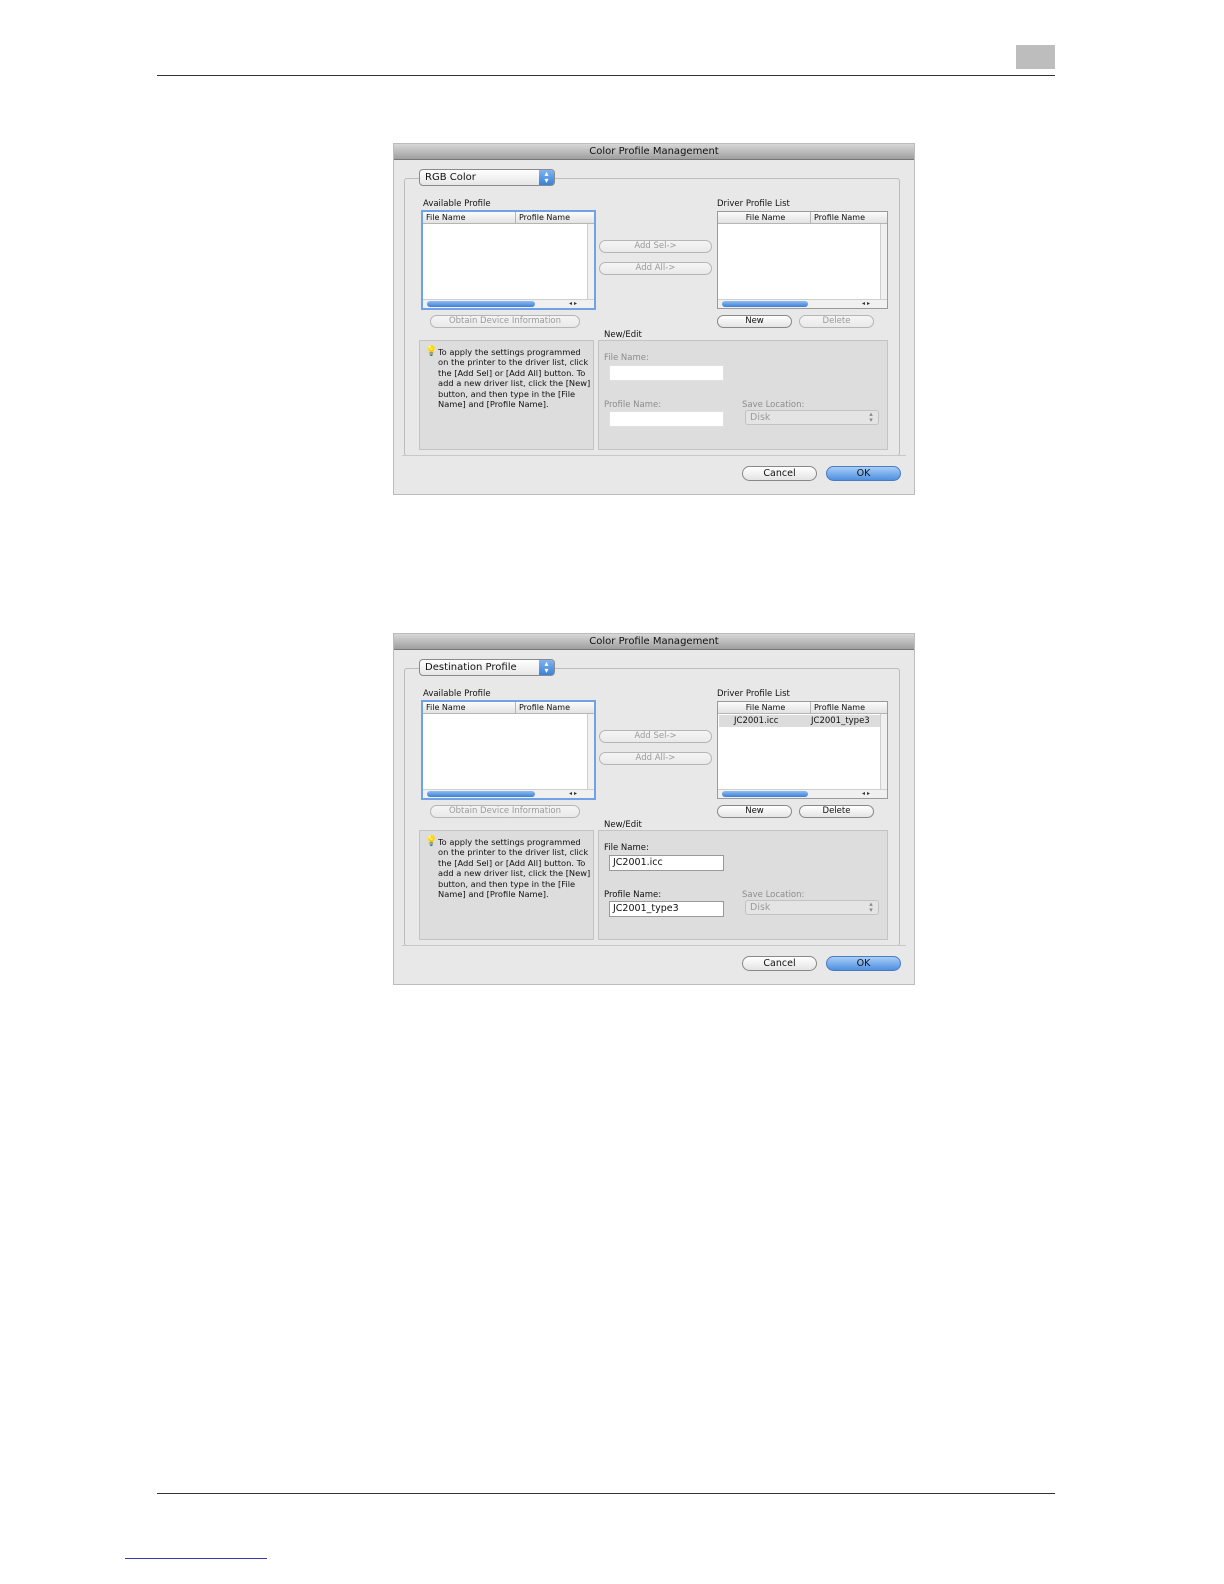  I want to click on table-row: JC2001.icc JC2001_type3, so click(799, 721).